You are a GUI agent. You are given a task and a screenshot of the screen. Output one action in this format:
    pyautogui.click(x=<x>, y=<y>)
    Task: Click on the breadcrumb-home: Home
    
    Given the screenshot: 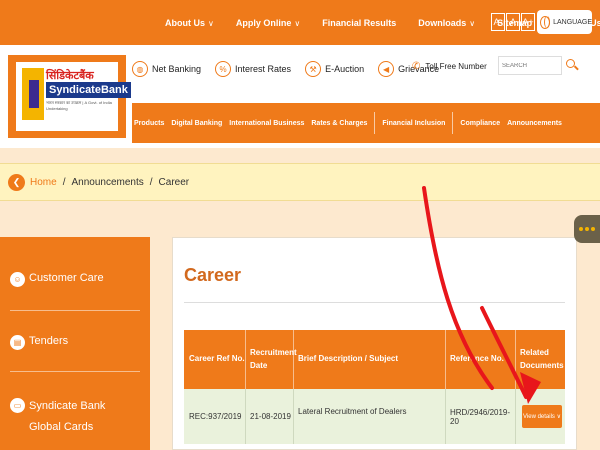 What is the action you would take?
    pyautogui.click(x=43, y=182)
    